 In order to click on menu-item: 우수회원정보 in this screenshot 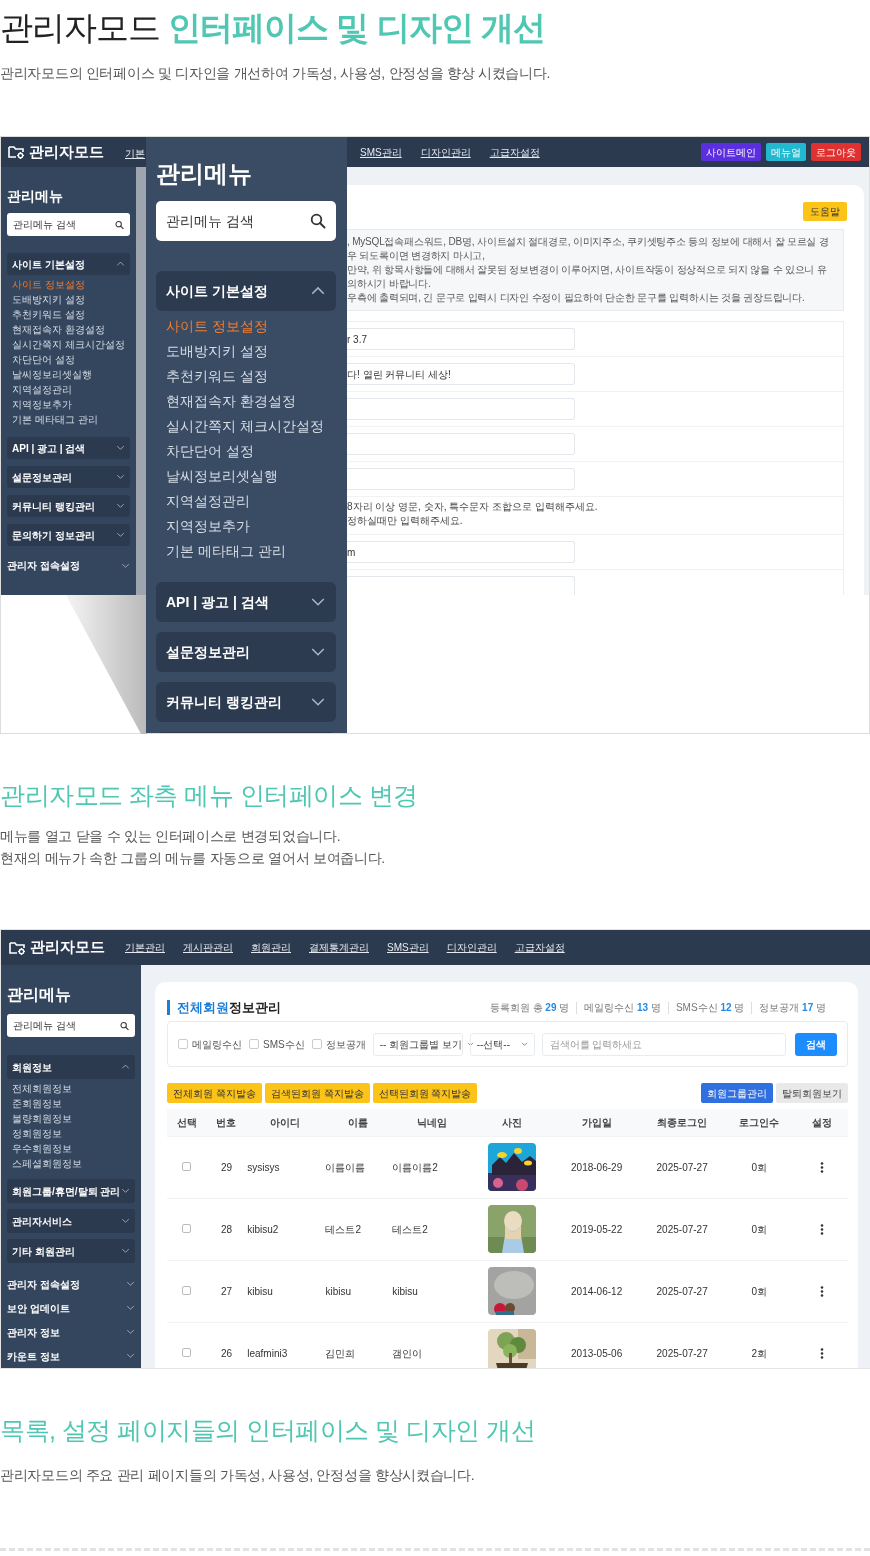, I will do `click(71, 1148)`.